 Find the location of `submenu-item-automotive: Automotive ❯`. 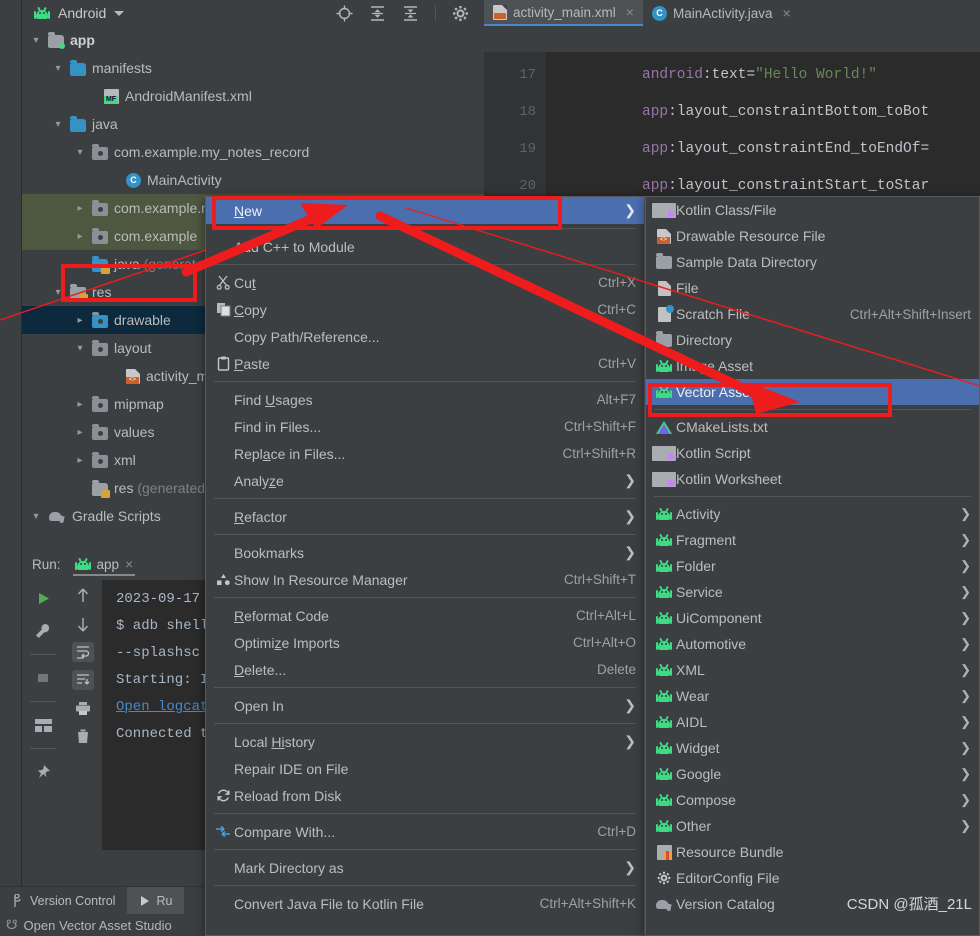

submenu-item-automotive: Automotive ❯ is located at coordinates (812, 644).